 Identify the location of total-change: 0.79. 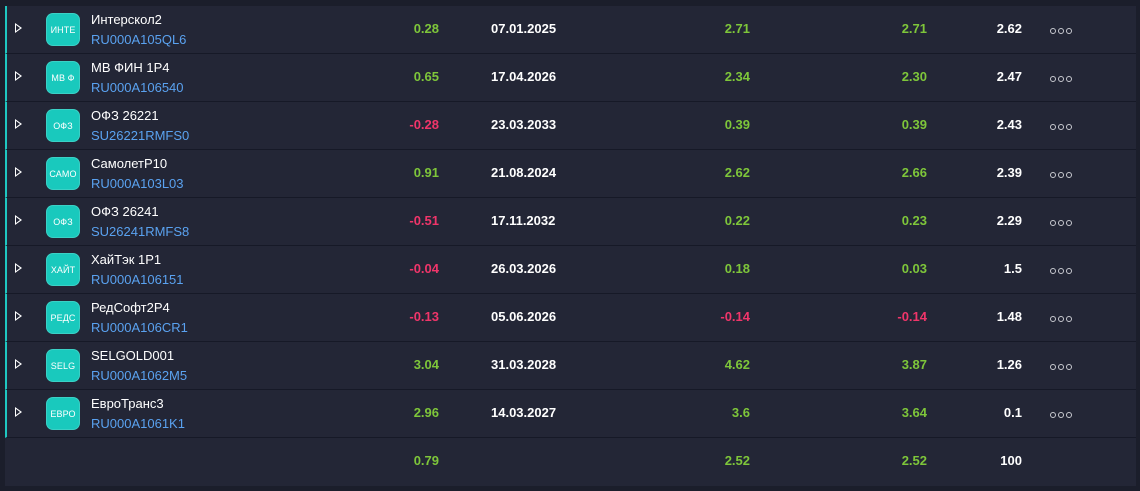
(426, 460).